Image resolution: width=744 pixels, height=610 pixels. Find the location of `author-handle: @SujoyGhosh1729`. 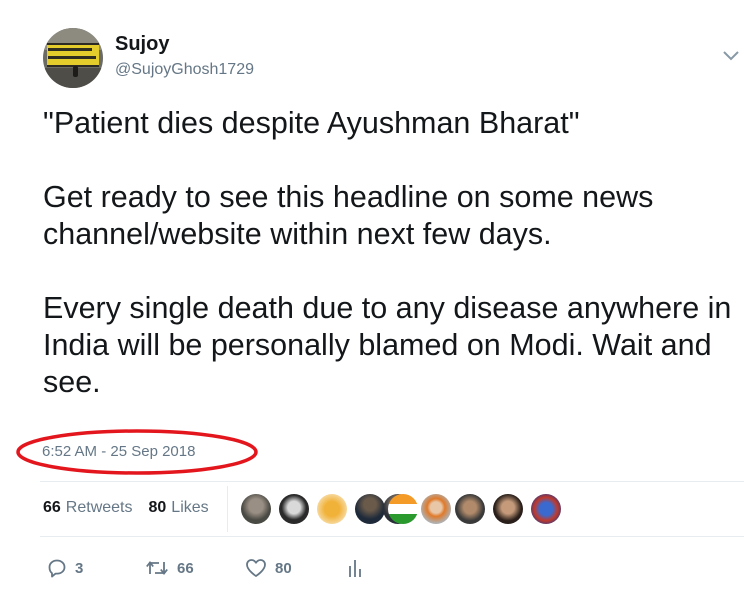

author-handle: @SujoyGhosh1729 is located at coordinates (184, 70).